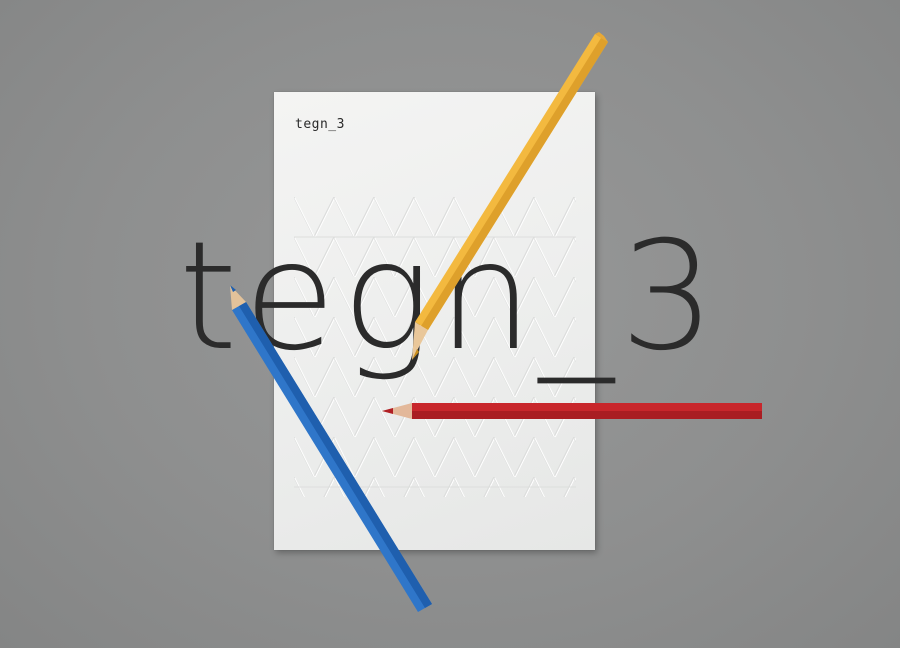 The width and height of the screenshot is (900, 648). Describe the element at coordinates (331, 448) in the screenshot. I see `blue-pencil` at that location.